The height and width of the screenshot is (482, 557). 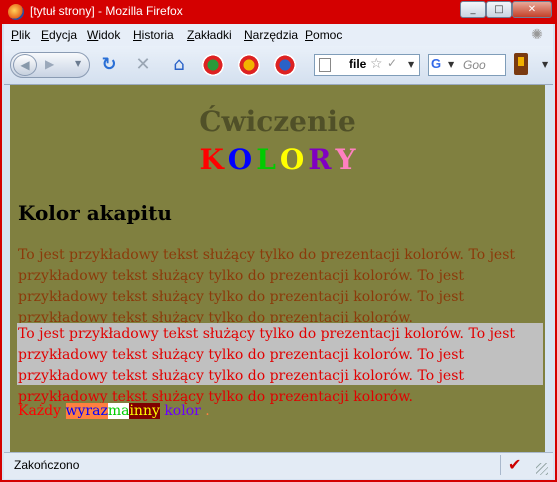 I want to click on search-engine-dropdown: ▼, so click(x=451, y=64).